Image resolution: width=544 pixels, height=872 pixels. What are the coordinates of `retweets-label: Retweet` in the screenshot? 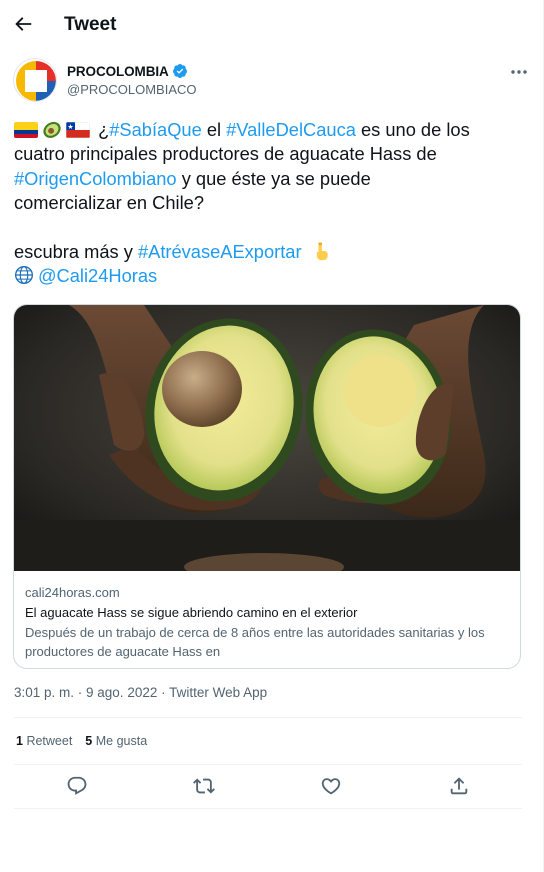 It's located at (49, 741).